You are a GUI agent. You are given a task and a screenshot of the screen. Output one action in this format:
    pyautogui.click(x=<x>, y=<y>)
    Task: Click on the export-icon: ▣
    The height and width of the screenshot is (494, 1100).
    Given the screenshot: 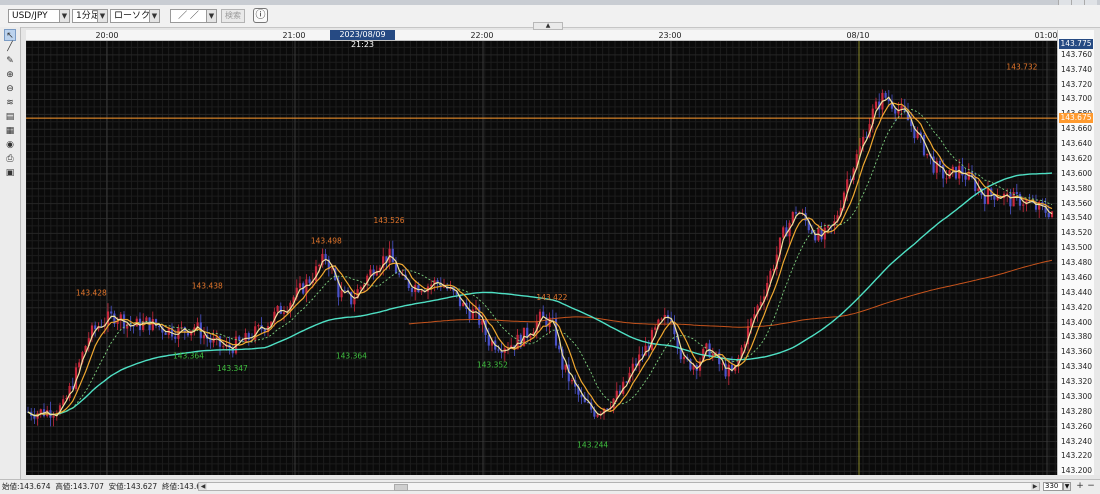 What is the action you would take?
    pyautogui.click(x=10, y=173)
    